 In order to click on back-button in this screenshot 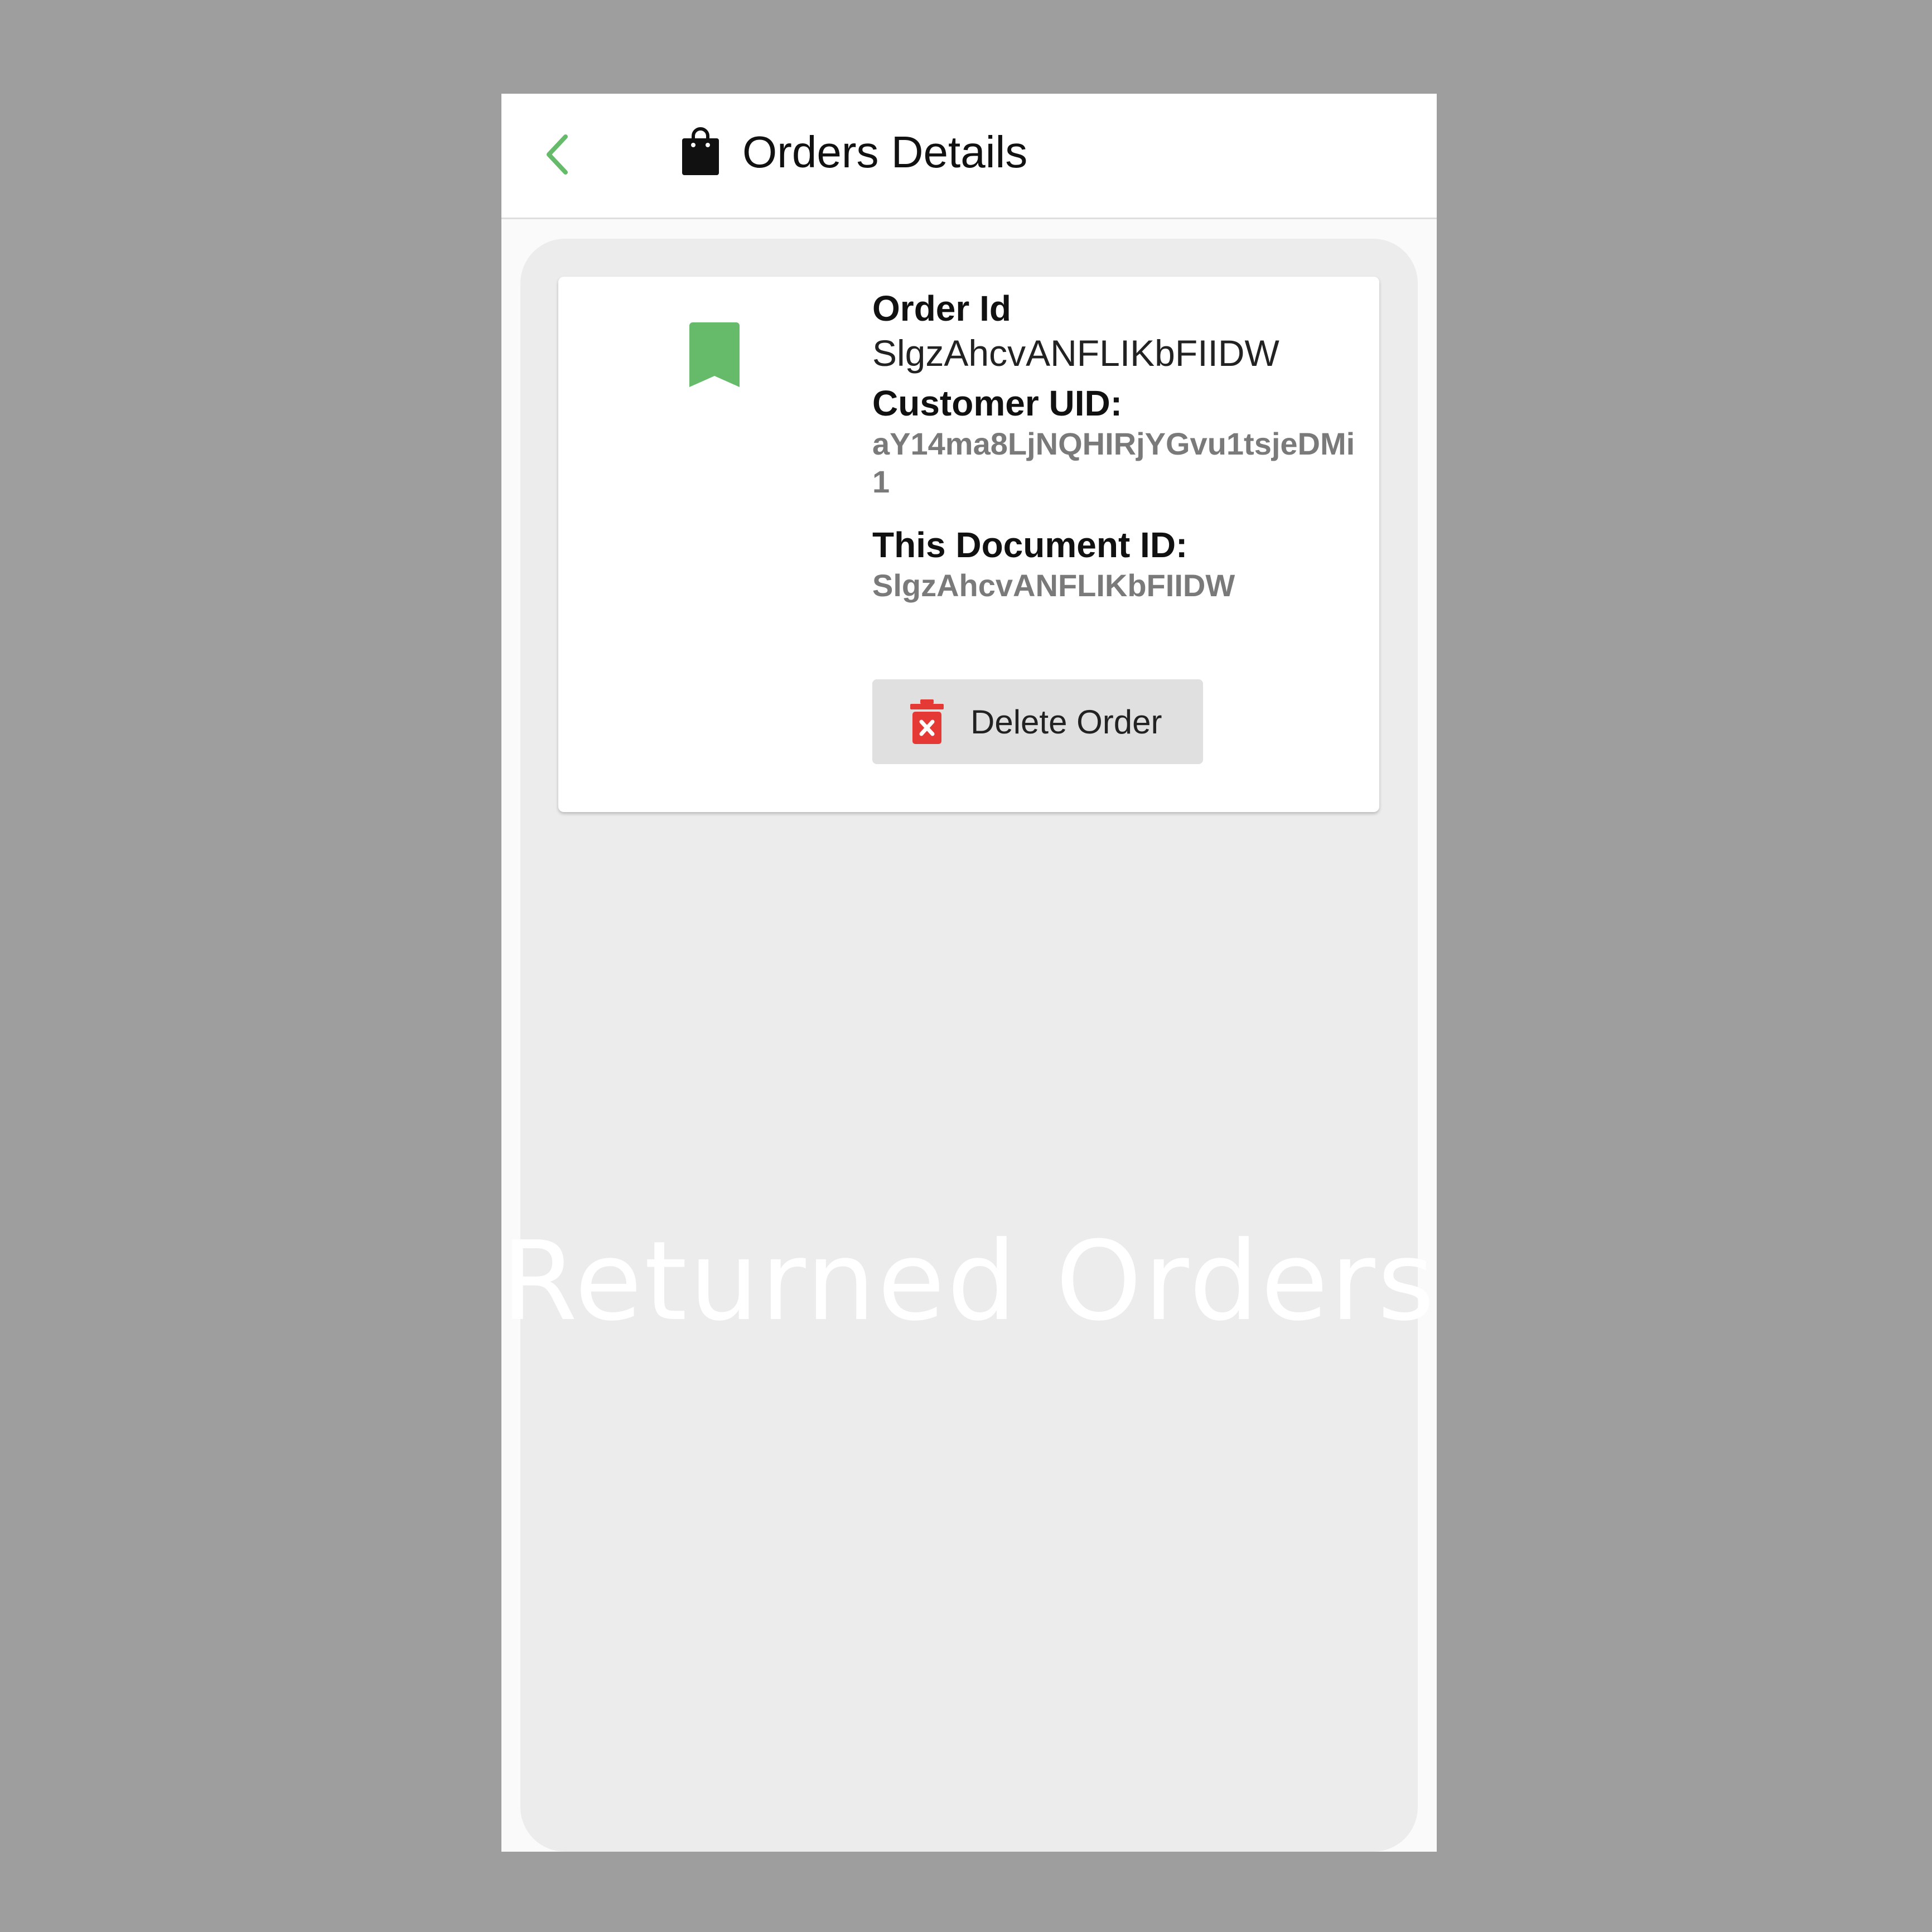, I will do `click(557, 154)`.